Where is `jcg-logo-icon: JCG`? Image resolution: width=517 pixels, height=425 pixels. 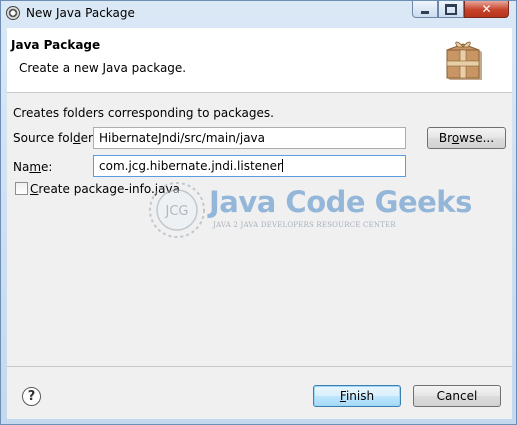
jcg-logo-icon: JCG is located at coordinates (177, 210).